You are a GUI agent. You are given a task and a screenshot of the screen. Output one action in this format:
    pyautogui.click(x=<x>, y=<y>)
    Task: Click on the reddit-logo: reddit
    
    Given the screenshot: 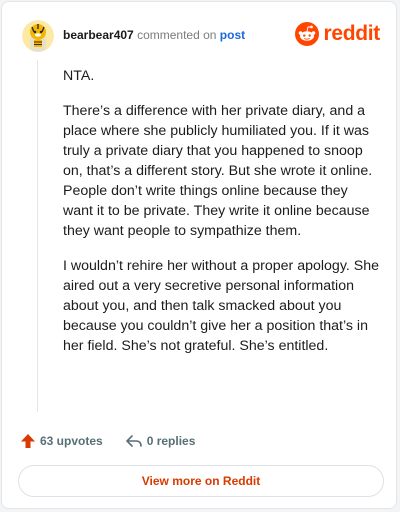 What is the action you would take?
    pyautogui.click(x=337, y=34)
    